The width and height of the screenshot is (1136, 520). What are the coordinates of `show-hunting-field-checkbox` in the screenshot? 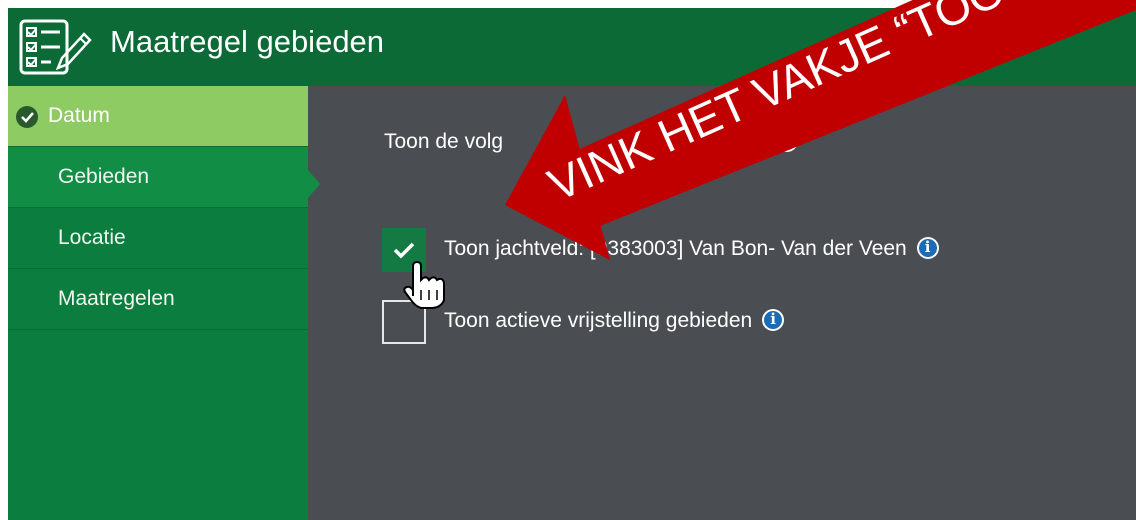 It's located at (404, 250).